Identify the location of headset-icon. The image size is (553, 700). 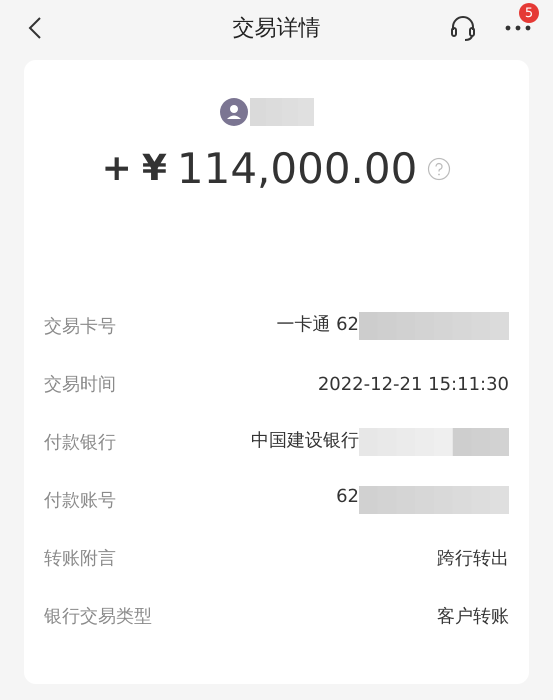
(463, 28).